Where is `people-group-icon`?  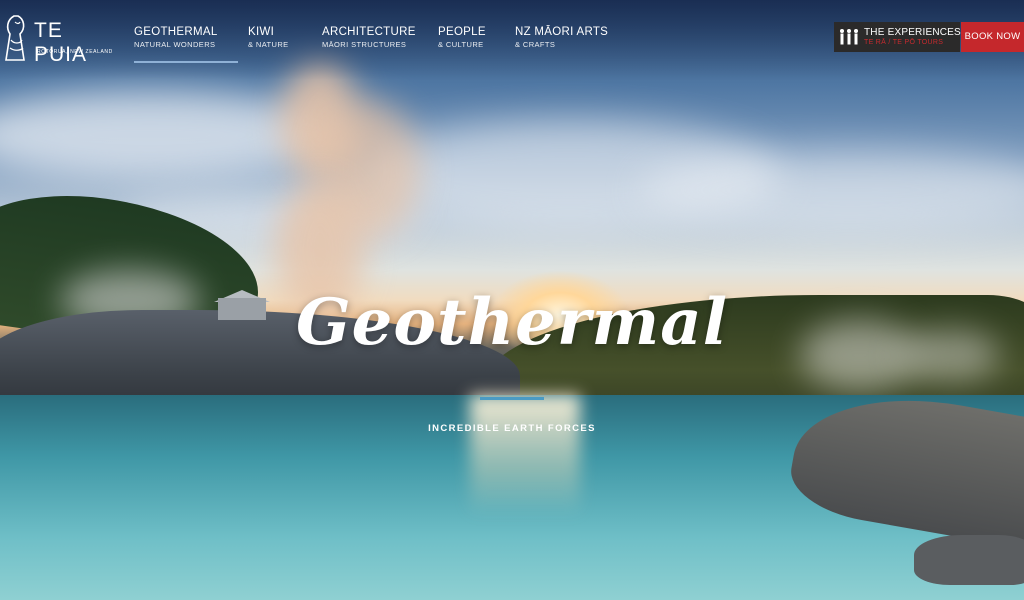 people-group-icon is located at coordinates (849, 37).